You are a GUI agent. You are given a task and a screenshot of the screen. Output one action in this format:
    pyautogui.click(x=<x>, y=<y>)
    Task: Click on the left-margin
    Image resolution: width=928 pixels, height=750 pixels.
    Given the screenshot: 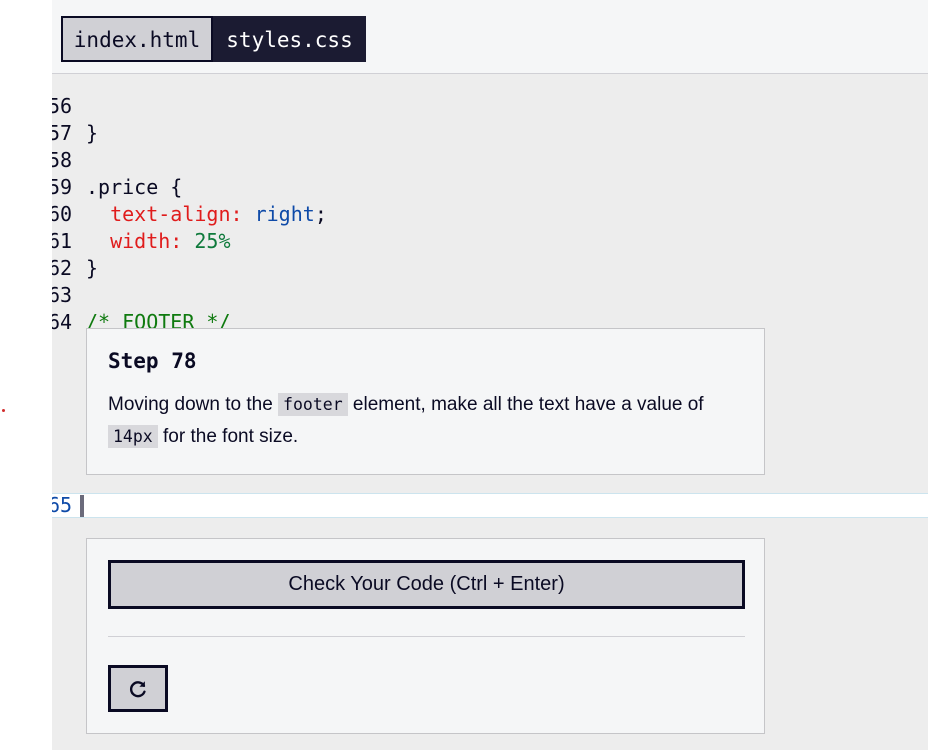 What is the action you would take?
    pyautogui.click(x=26, y=375)
    